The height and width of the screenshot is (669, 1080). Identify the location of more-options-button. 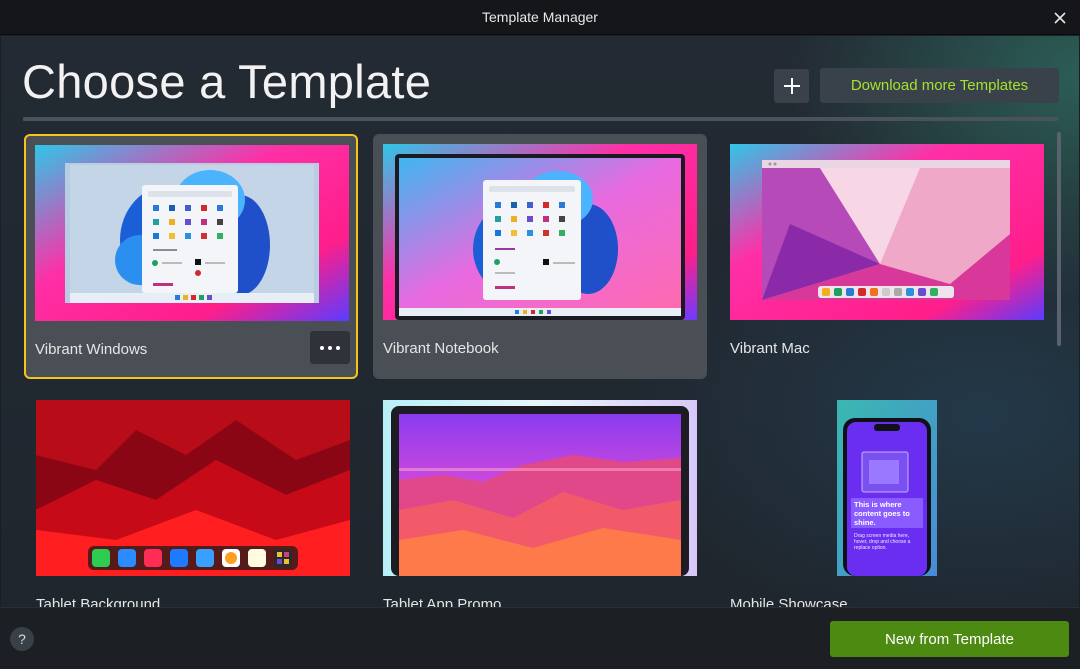
(330, 347).